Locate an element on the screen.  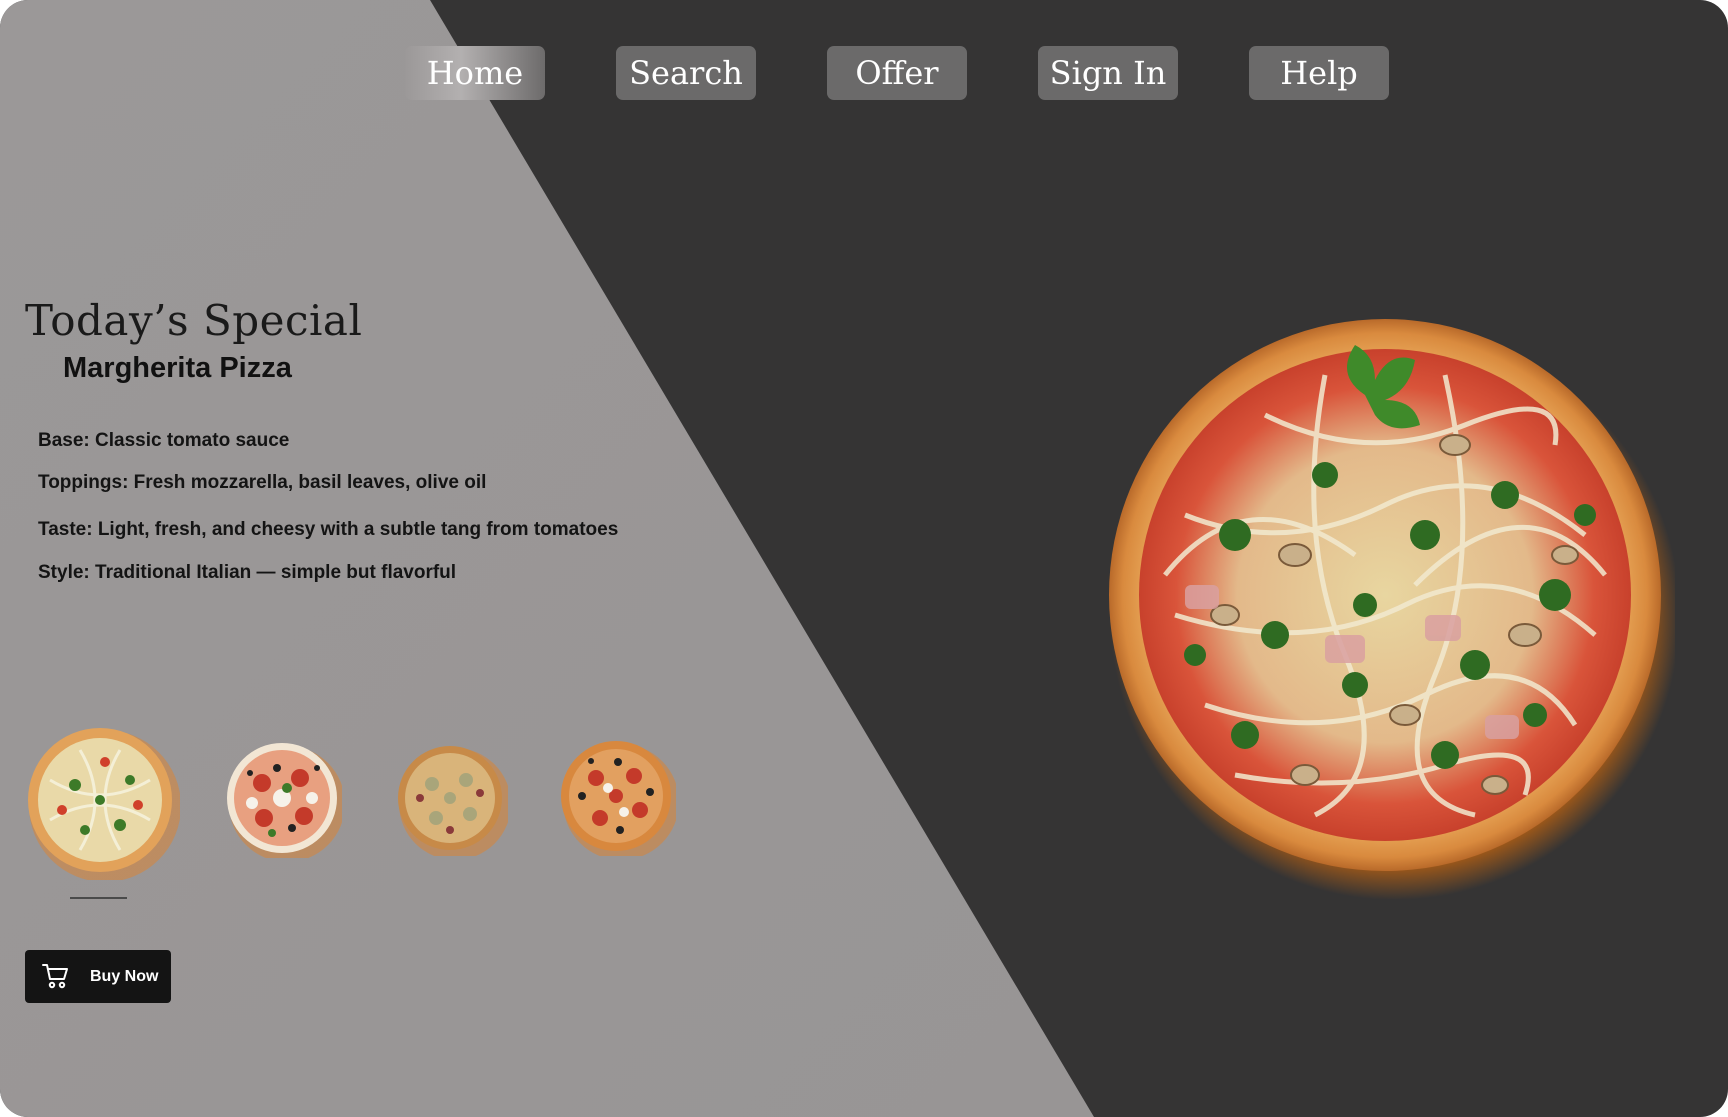
nav-sign-in-button: Sign In is located at coordinates (1108, 73).